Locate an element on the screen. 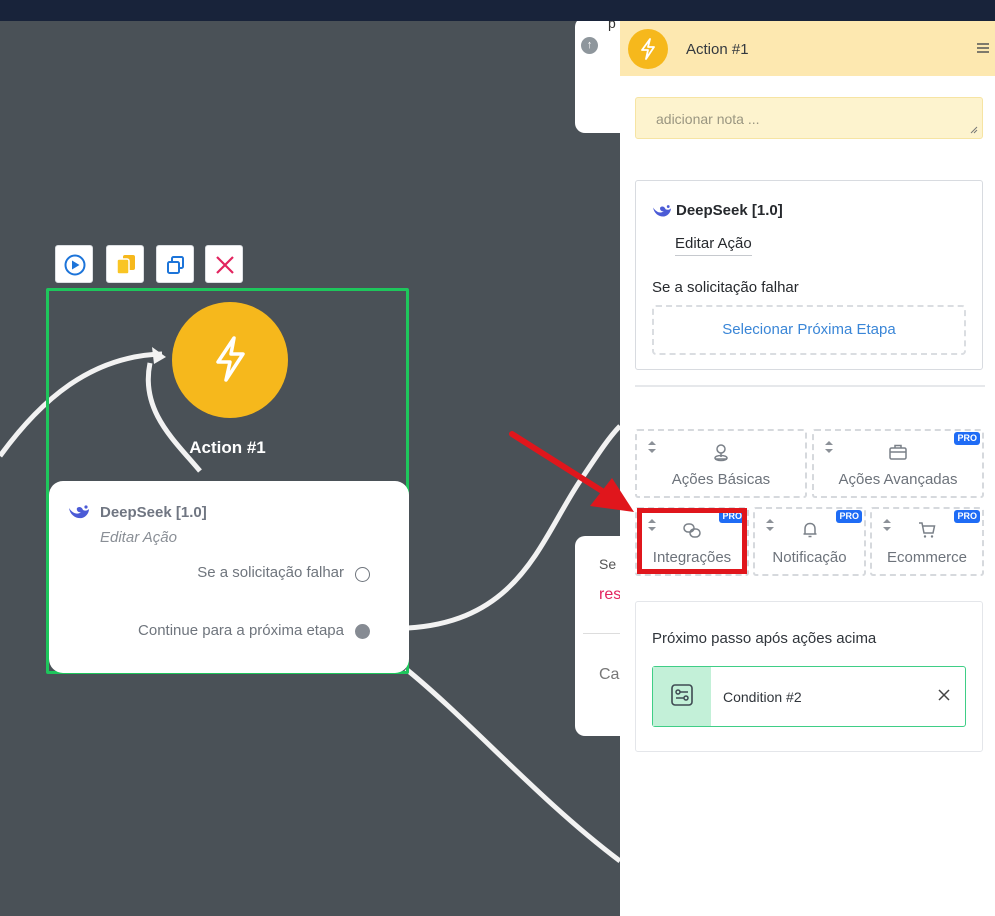 This screenshot has width=995, height=916. tile-basic-actions: Ações Básicas is located at coordinates (721, 463).